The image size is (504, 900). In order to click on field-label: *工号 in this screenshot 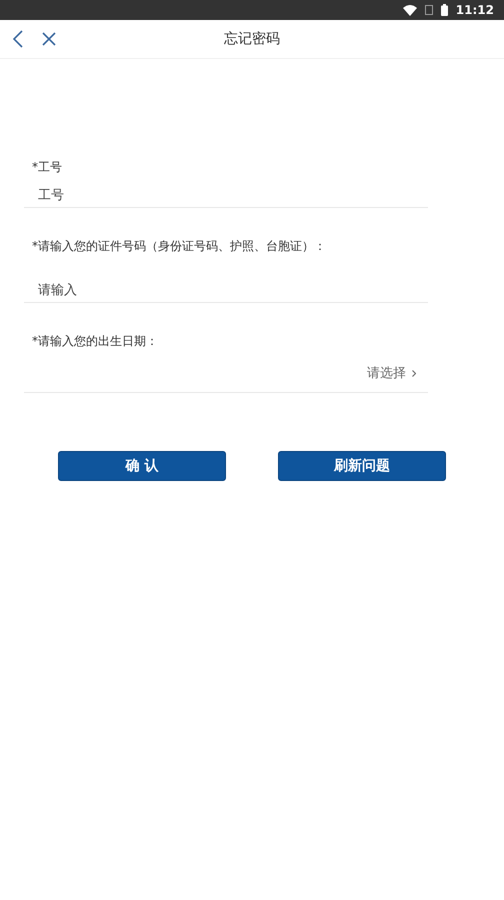, I will do `click(47, 167)`.